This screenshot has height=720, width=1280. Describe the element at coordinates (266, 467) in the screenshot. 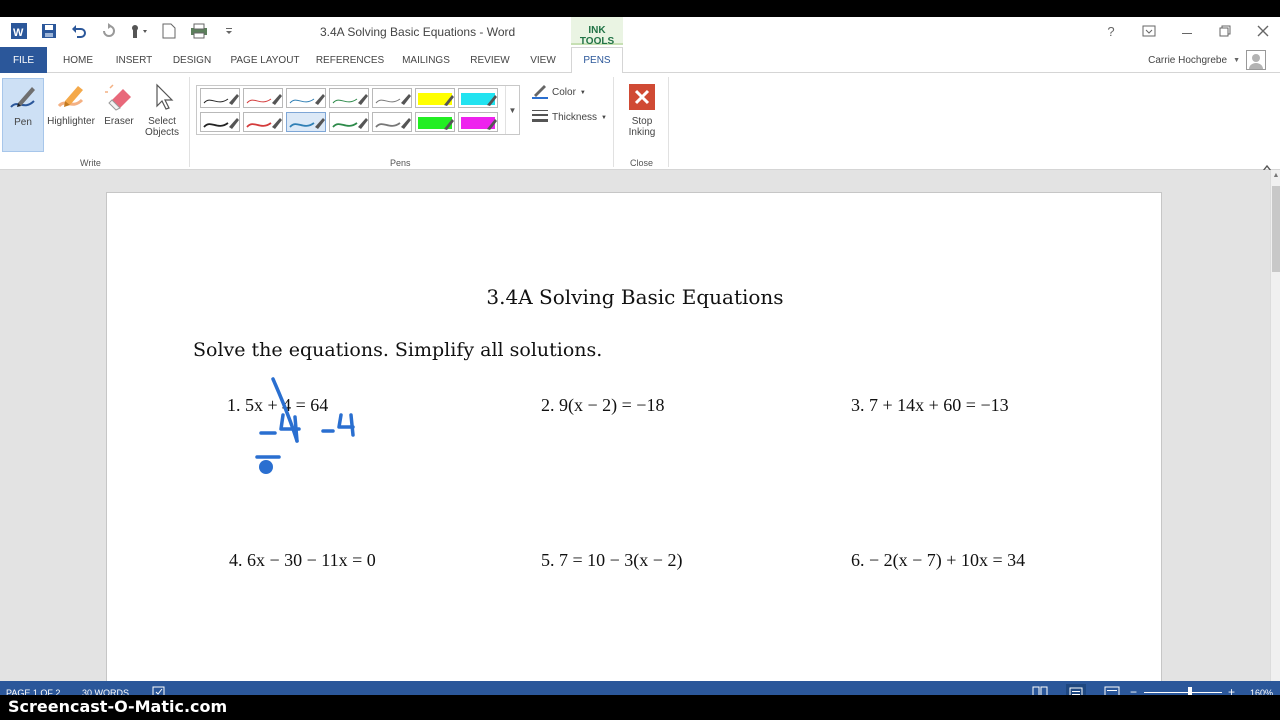

I see `pen-cursor-icon` at that location.